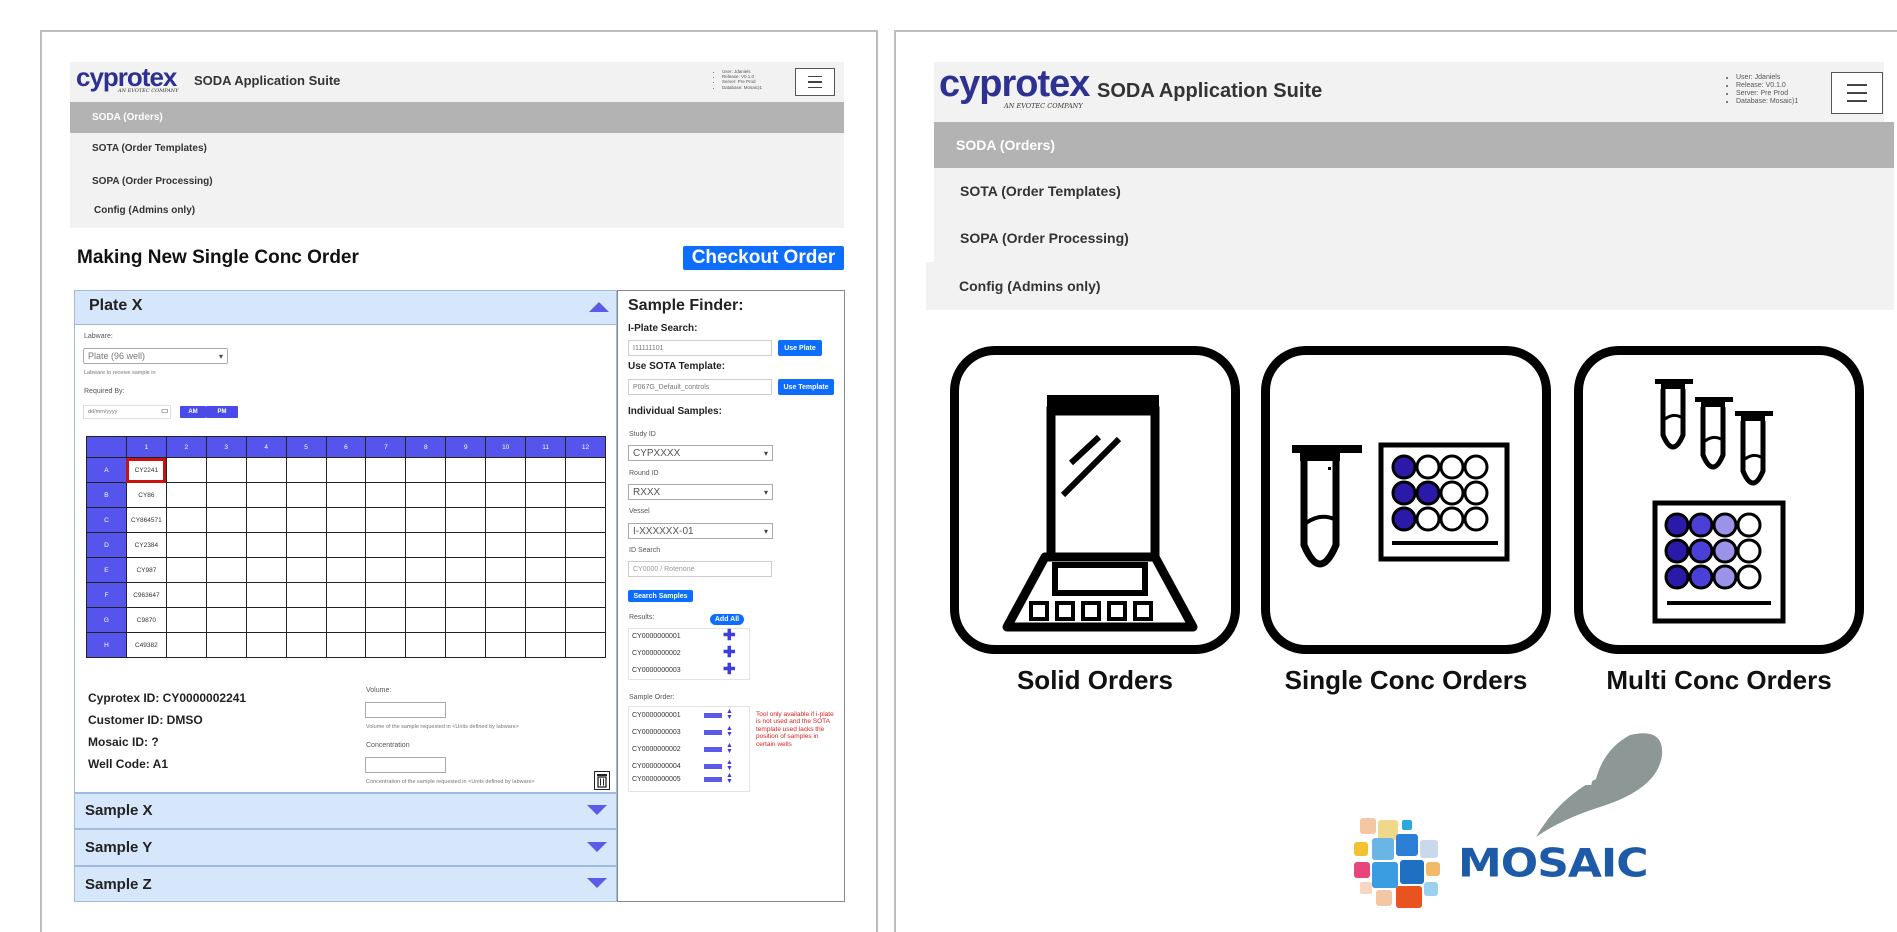 The width and height of the screenshot is (1897, 932). What do you see at coordinates (120, 373) in the screenshot?
I see `labware-help: Labware to receive sample in` at bounding box center [120, 373].